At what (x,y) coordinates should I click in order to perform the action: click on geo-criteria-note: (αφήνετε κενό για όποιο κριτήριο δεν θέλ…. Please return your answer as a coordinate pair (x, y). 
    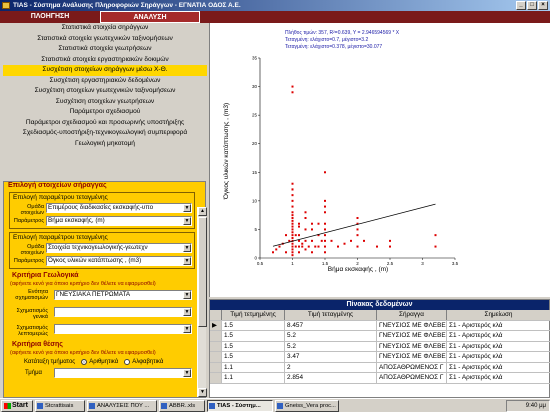
    Looking at the image, I should click on (83, 284).